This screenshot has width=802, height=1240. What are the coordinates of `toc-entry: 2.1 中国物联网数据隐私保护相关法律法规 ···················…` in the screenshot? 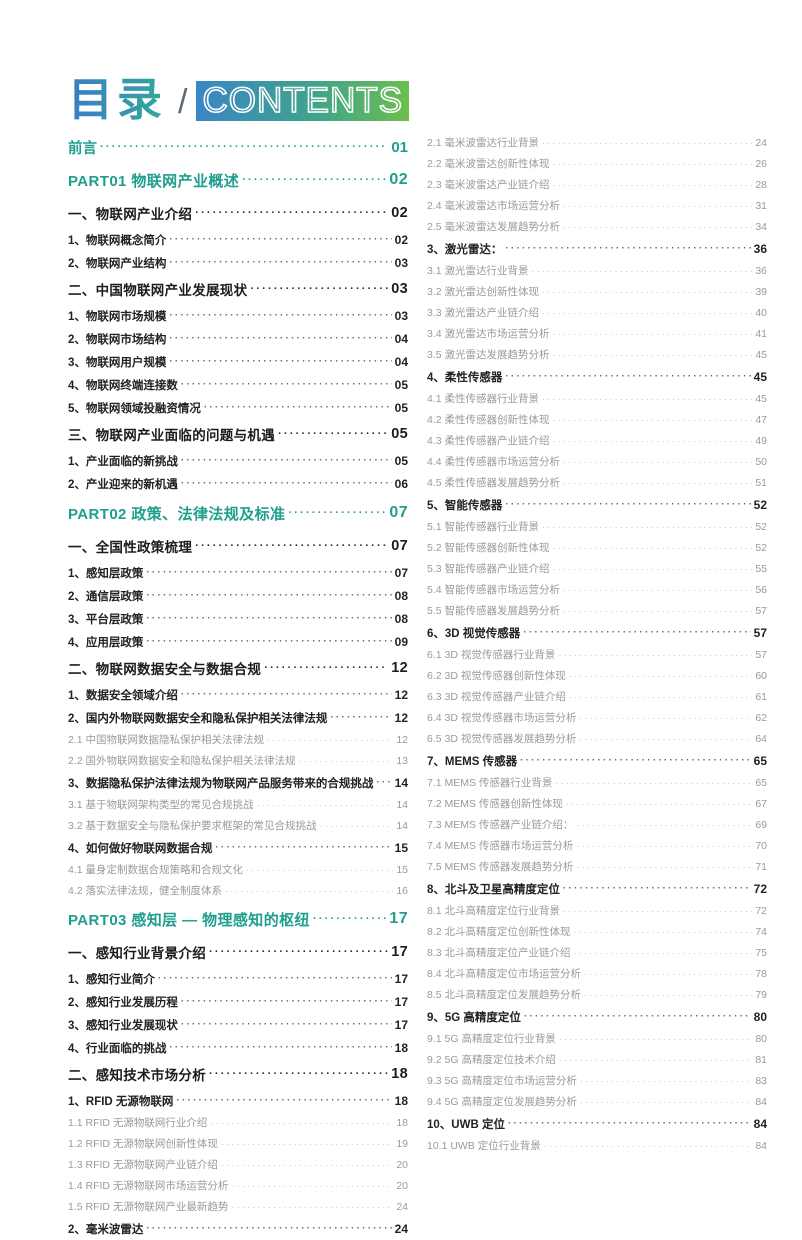 It's located at (238, 739).